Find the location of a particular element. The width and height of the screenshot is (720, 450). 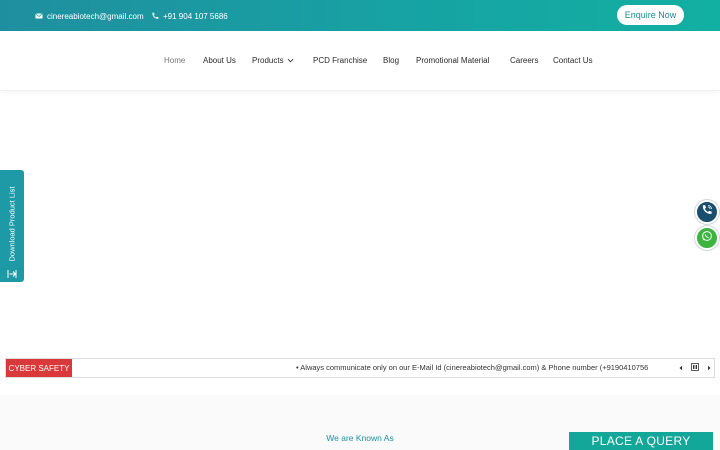

email-contact: cinereabiotech@gmail.com is located at coordinates (89, 16).